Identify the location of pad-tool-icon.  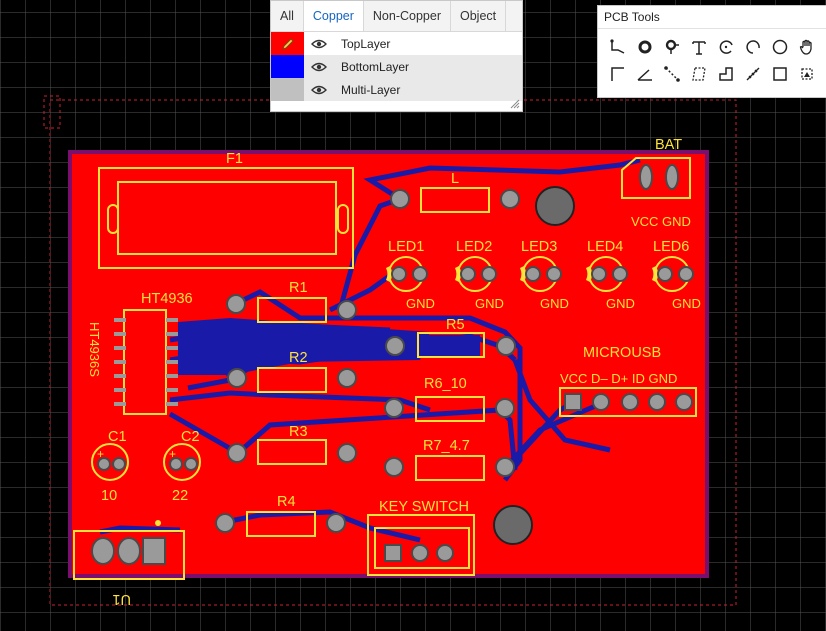
(644, 46).